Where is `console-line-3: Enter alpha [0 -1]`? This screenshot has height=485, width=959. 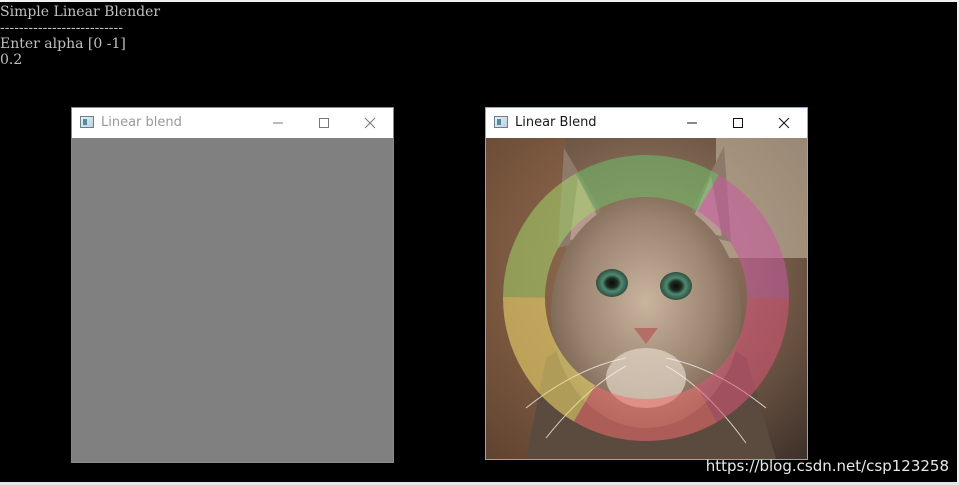 console-line-3: Enter alpha [0 -1] is located at coordinates (63, 44).